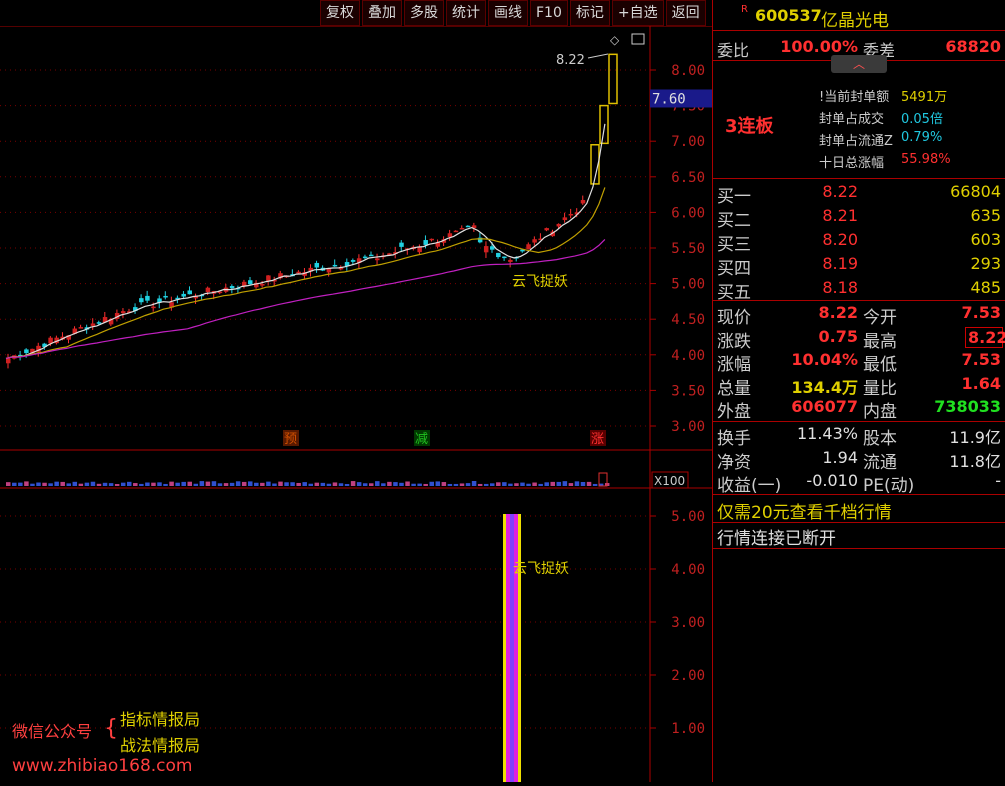 The width and height of the screenshot is (1005, 786). I want to click on high-annotation: 8.22, so click(570, 60).